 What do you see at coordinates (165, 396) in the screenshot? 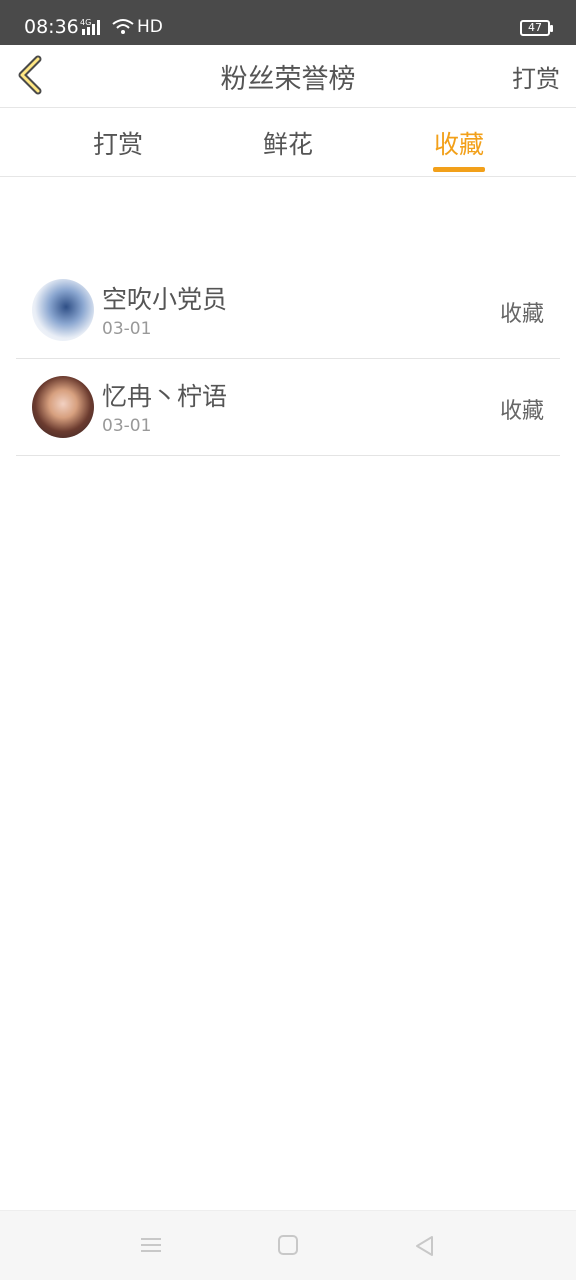
I see `user-name: 忆冉丶柠语` at bounding box center [165, 396].